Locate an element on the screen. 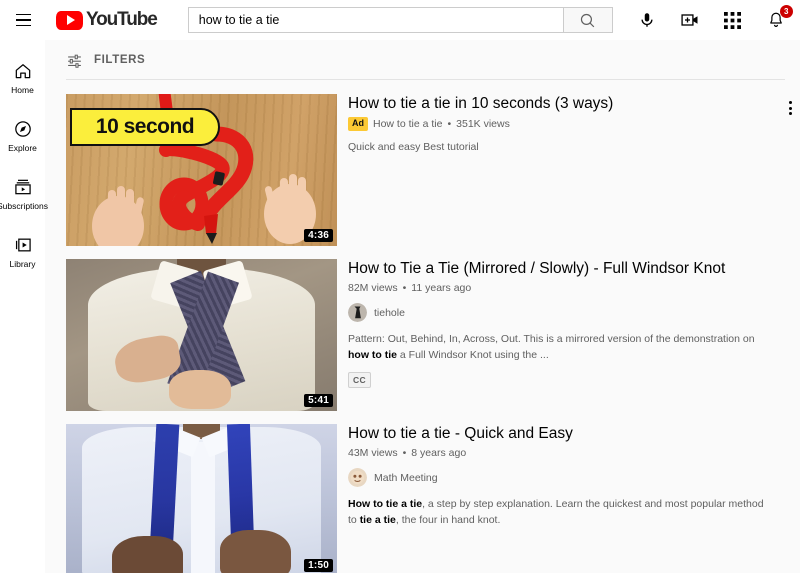 Image resolution: width=800 pixels, height=573 pixels. video-duration: 1:50 is located at coordinates (318, 565).